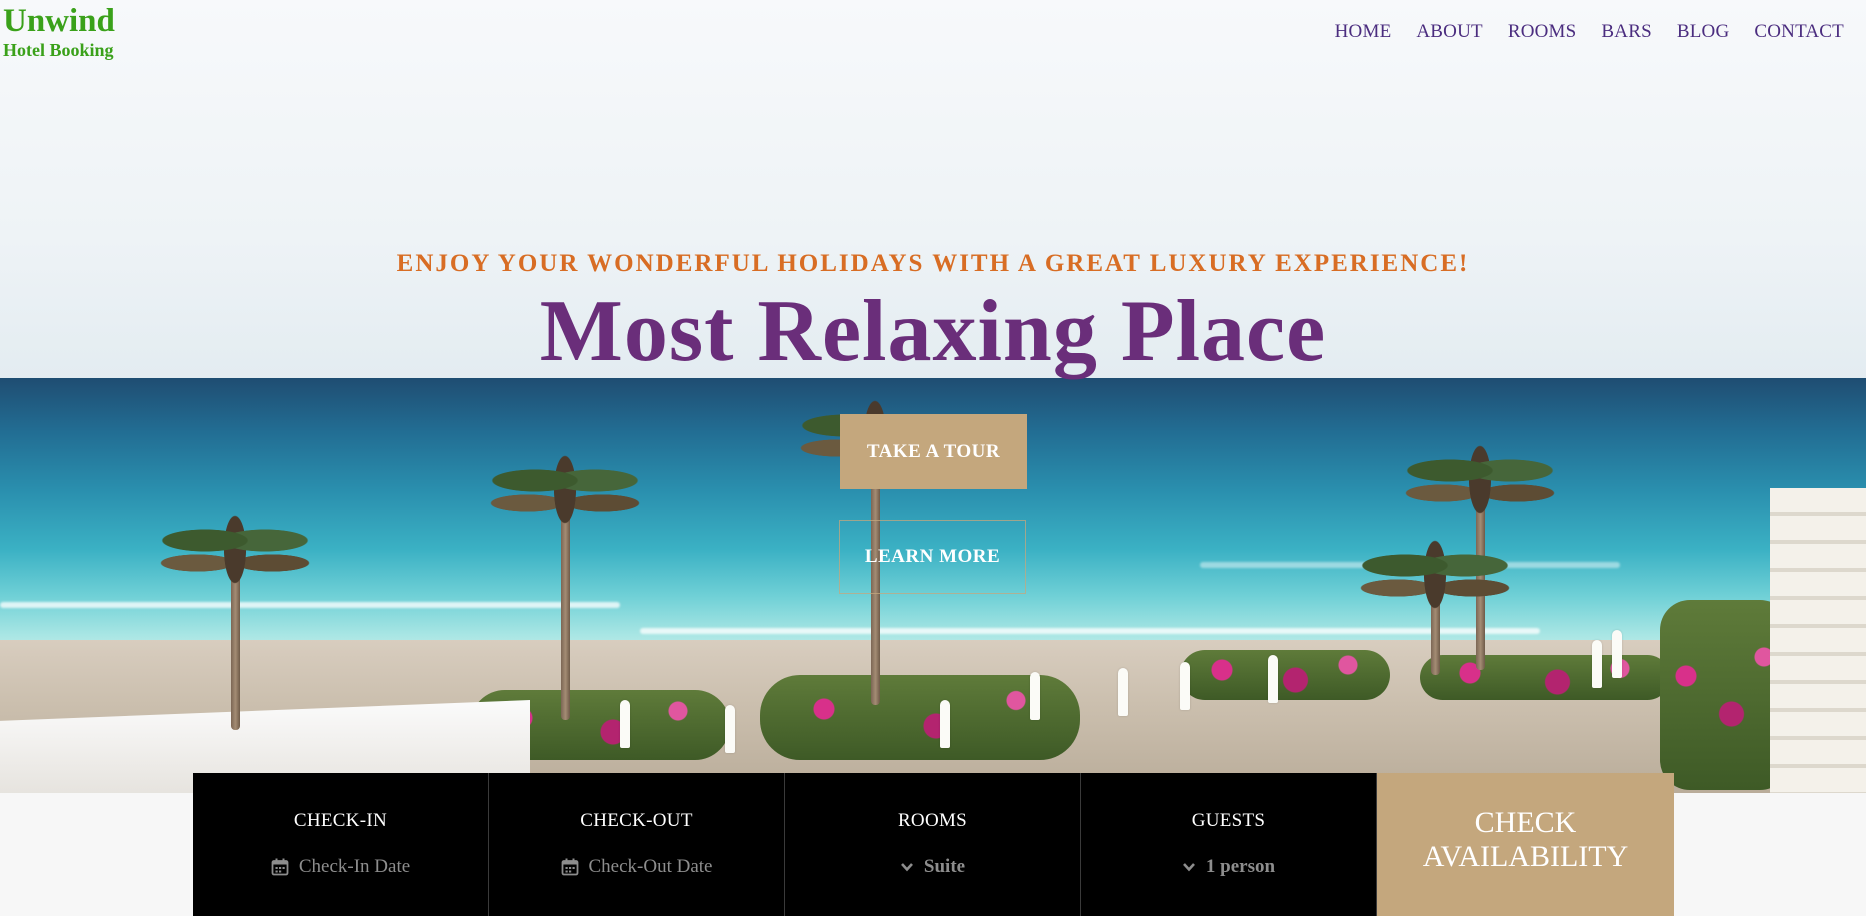 Image resolution: width=1866 pixels, height=916 pixels. Describe the element at coordinates (651, 867) in the screenshot. I see `checkout-input: Check-Out Date` at that location.